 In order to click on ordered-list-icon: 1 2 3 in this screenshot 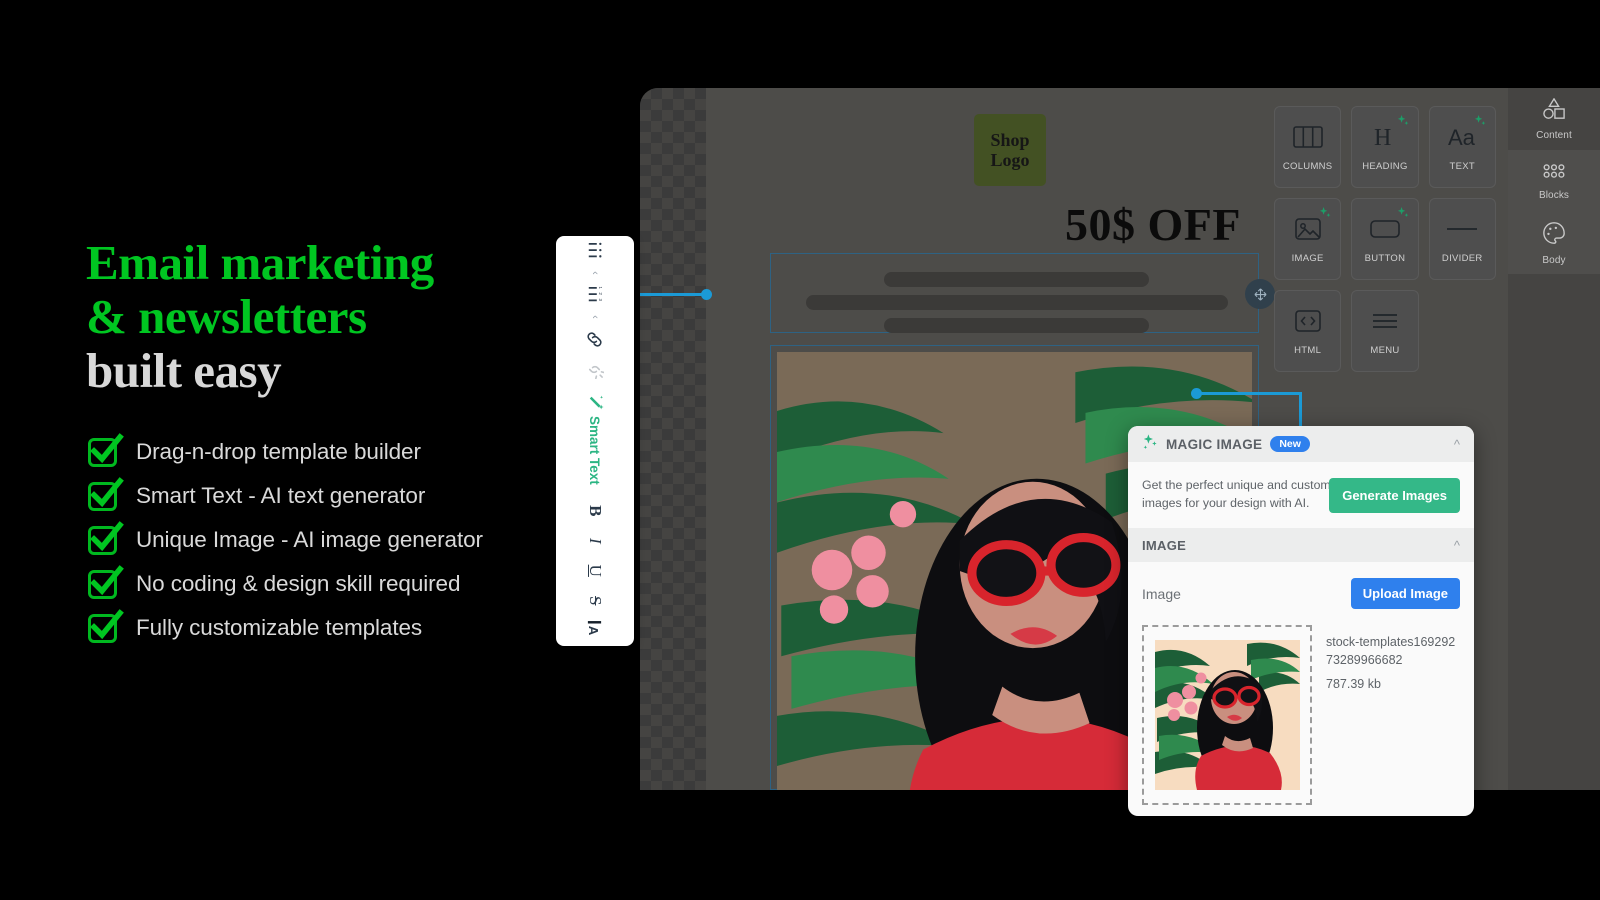, I will do `click(595, 295)`.